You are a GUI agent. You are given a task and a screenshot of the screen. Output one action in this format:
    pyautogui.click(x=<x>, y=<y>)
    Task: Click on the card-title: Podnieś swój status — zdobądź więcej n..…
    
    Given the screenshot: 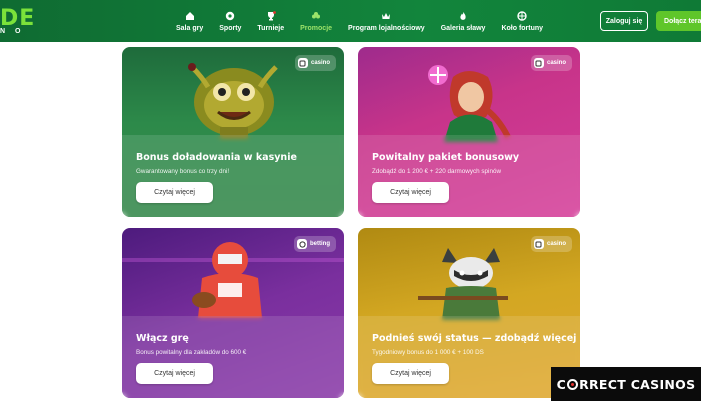 What is the action you would take?
    pyautogui.click(x=476, y=338)
    